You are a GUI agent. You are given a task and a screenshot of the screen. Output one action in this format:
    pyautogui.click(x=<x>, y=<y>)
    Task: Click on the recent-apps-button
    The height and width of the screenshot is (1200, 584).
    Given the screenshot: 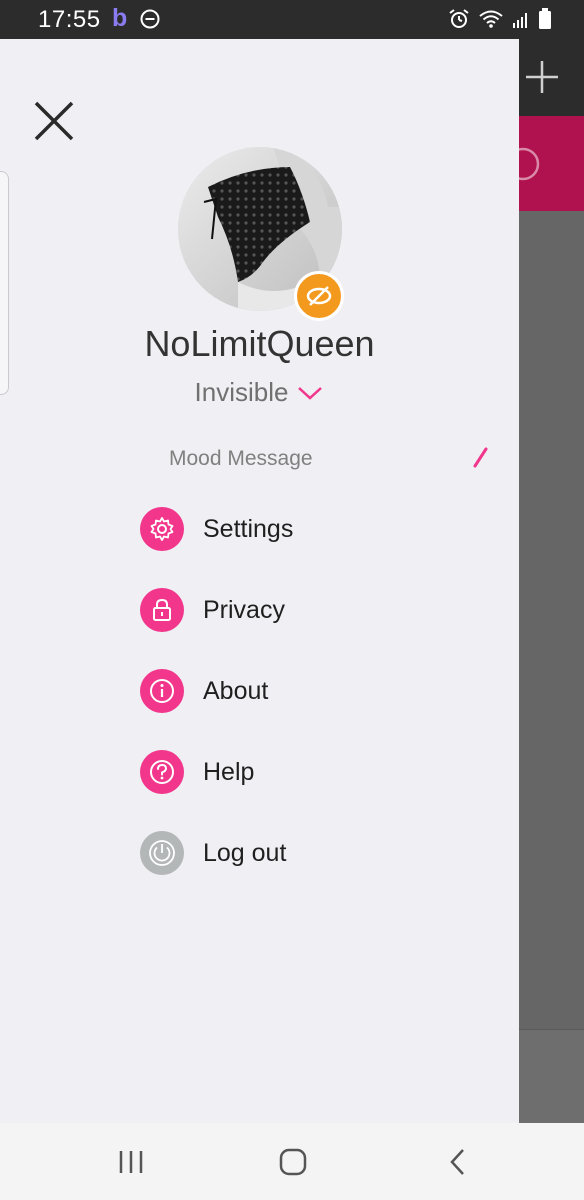 What is the action you would take?
    pyautogui.click(x=131, y=1162)
    